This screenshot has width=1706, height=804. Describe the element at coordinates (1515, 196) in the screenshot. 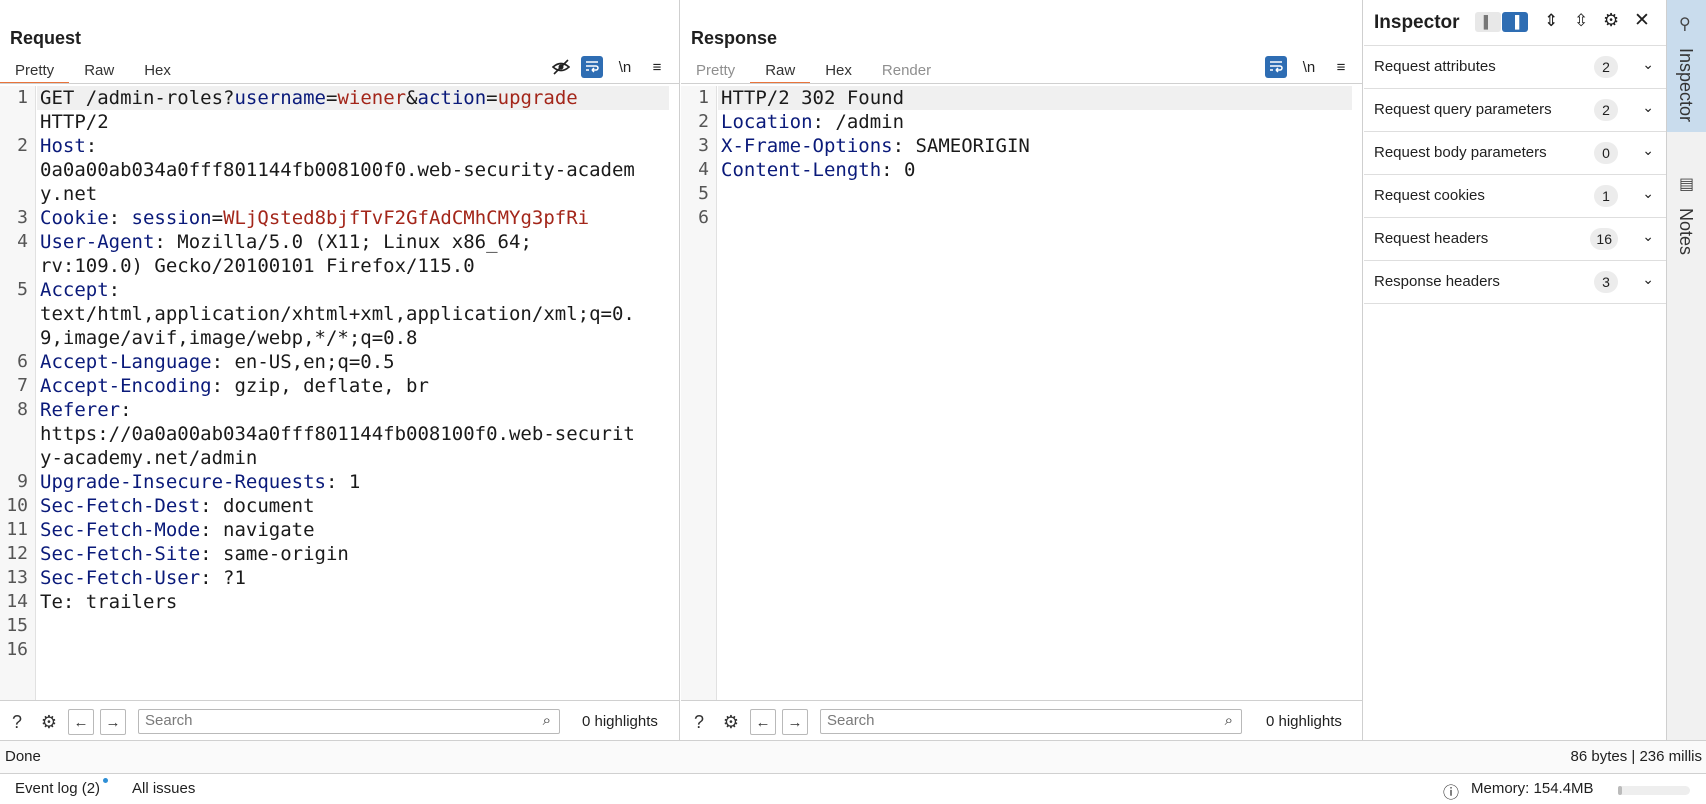

I see `inspector-section: Request cookies 1 ⌄` at that location.